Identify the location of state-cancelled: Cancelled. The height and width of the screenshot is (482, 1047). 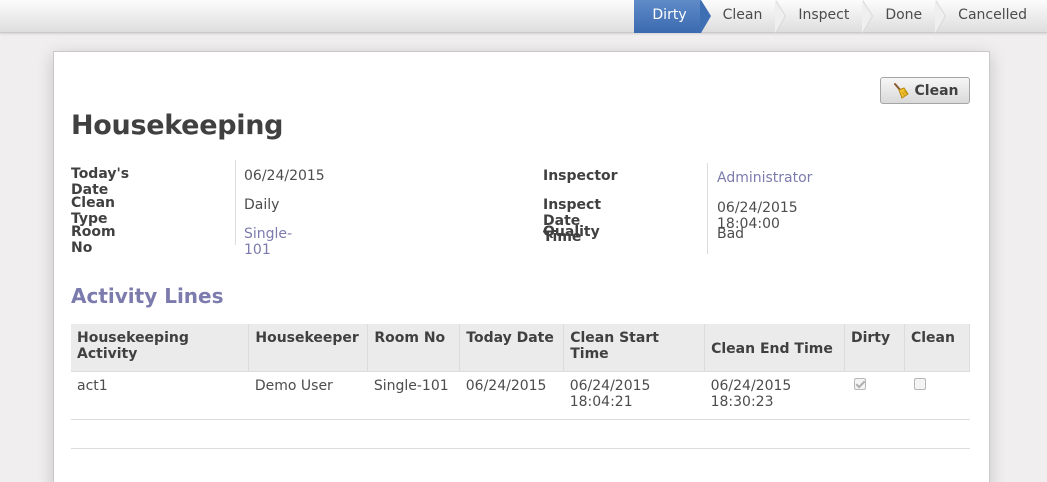
(988, 16).